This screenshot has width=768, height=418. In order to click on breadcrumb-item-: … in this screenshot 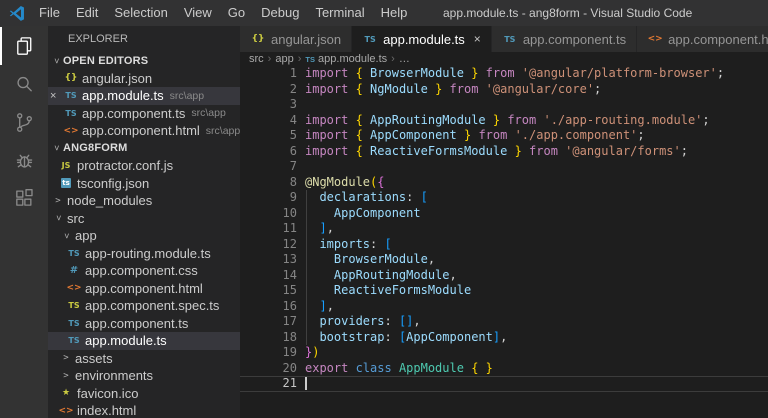, I will do `click(404, 59)`.